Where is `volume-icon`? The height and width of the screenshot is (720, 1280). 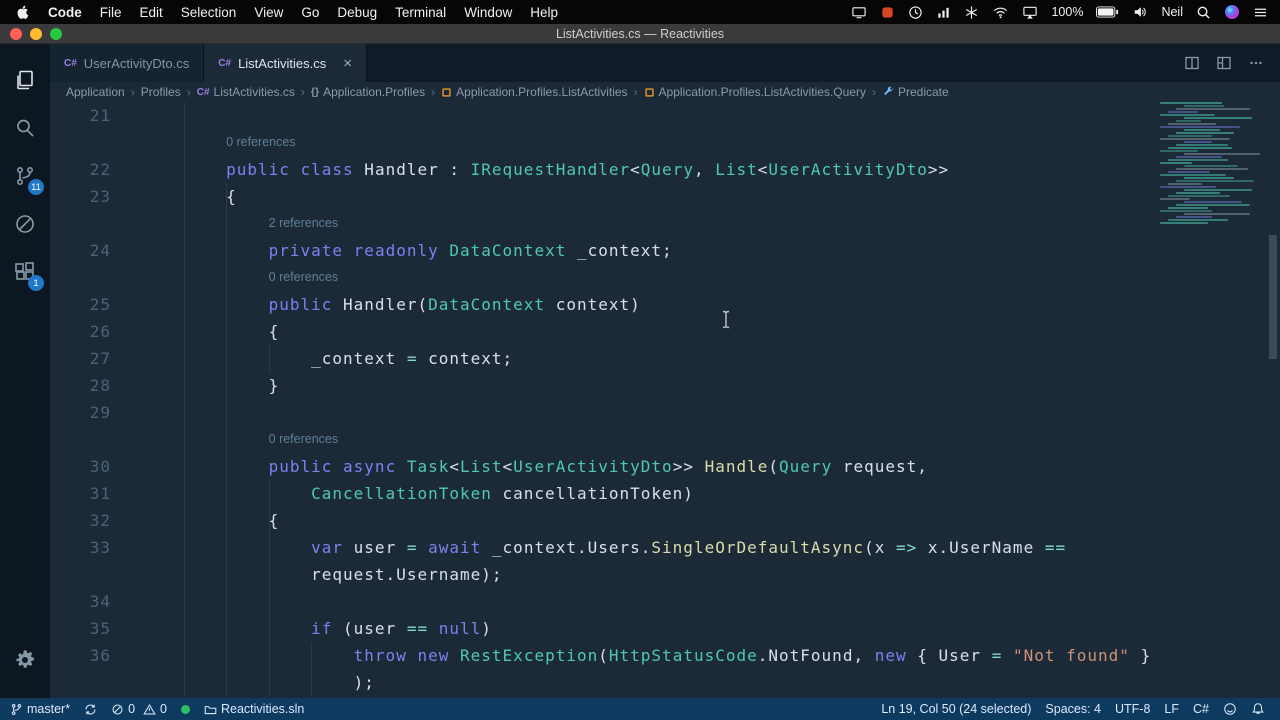
volume-icon is located at coordinates (1140, 12).